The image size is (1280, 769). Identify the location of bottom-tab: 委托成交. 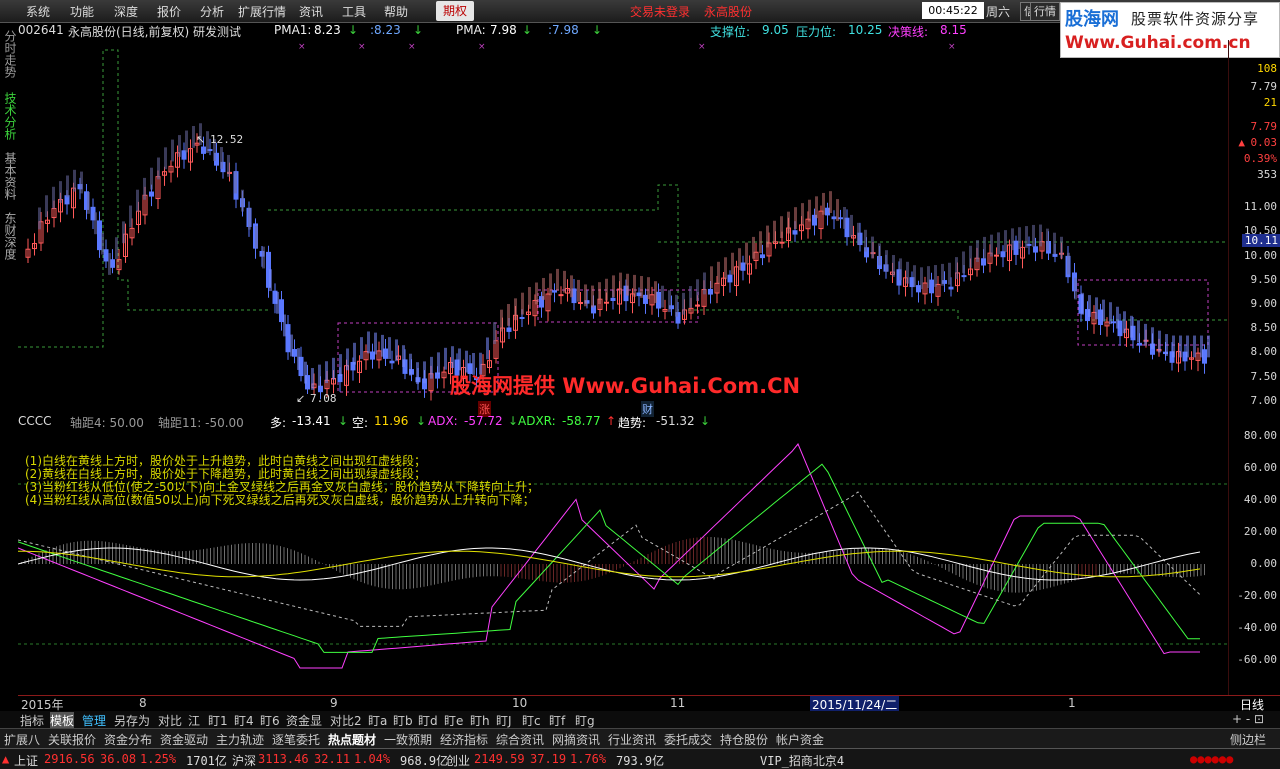
(688, 739).